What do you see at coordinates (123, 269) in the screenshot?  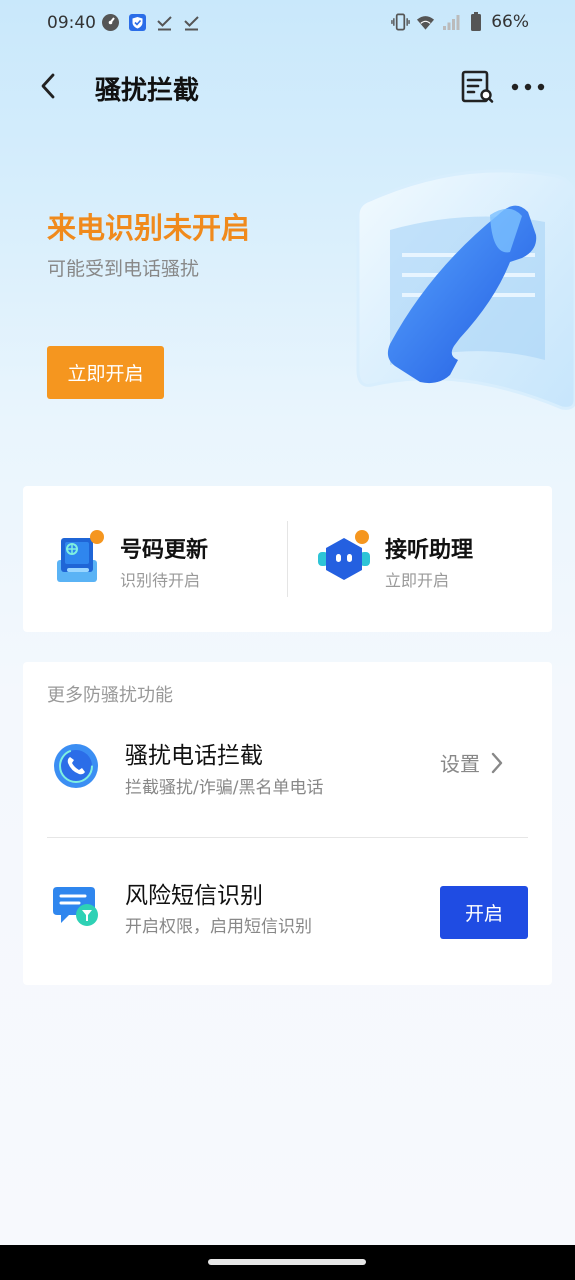 I see `hero-subtitle: 可能受到电话骚扰` at bounding box center [123, 269].